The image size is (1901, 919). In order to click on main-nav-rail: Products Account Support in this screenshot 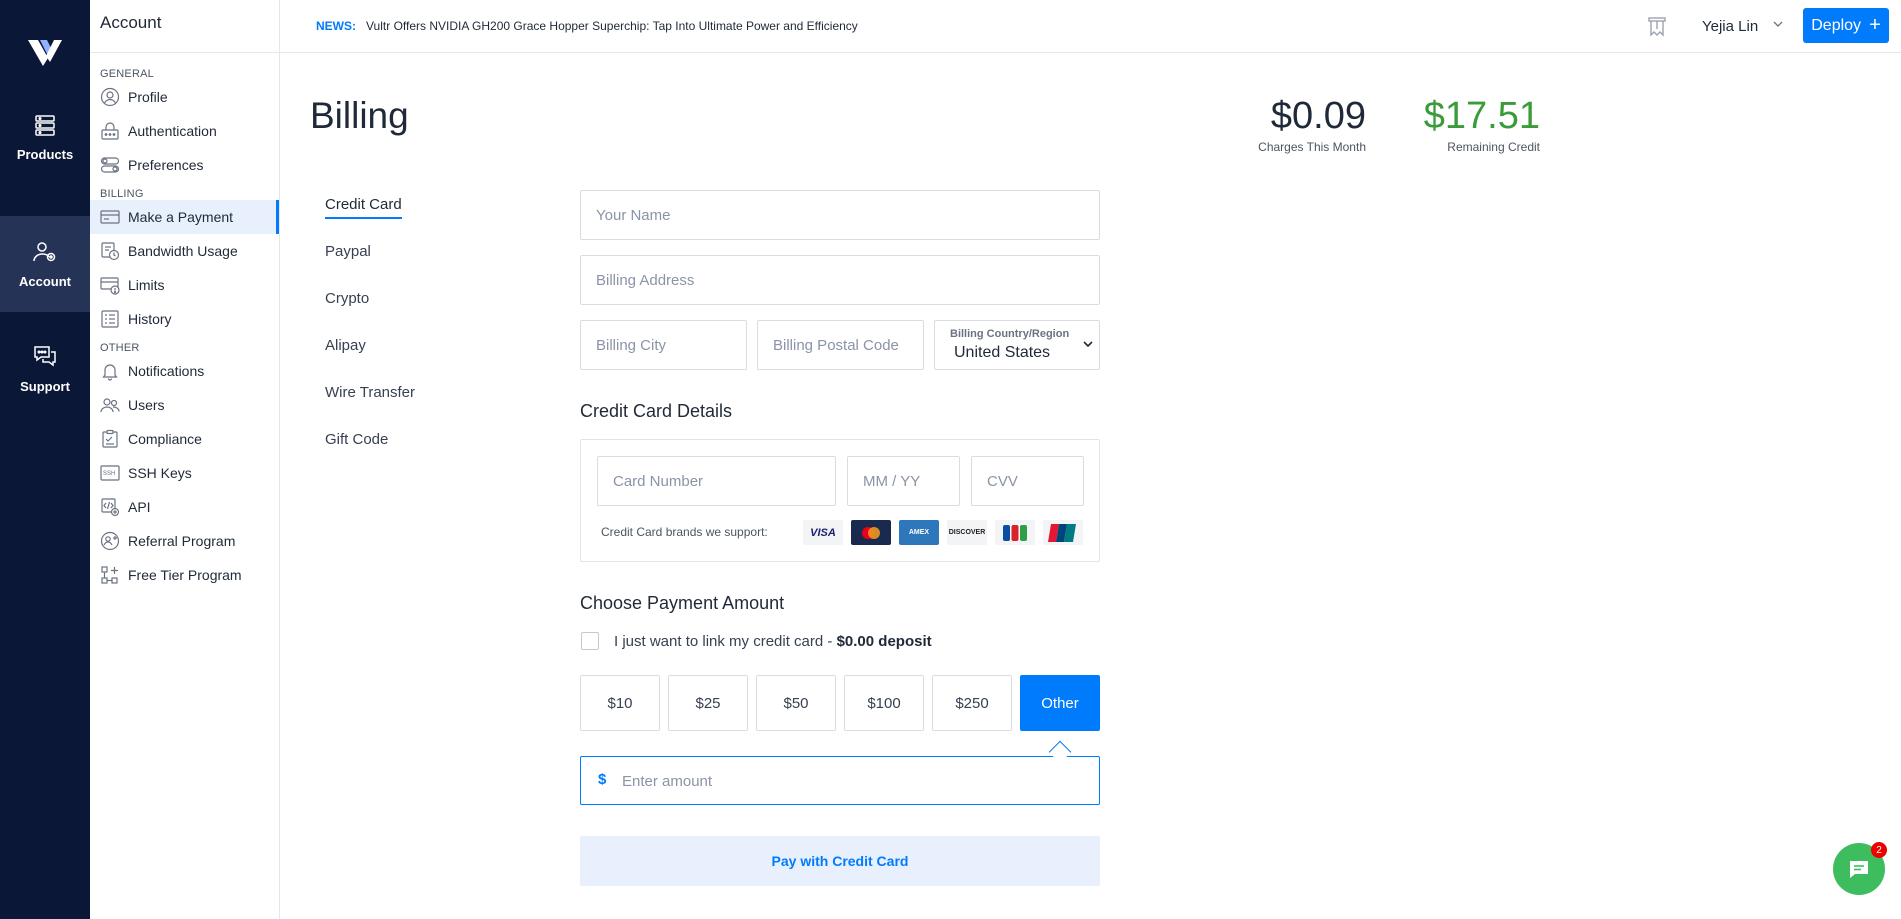, I will do `click(45, 459)`.